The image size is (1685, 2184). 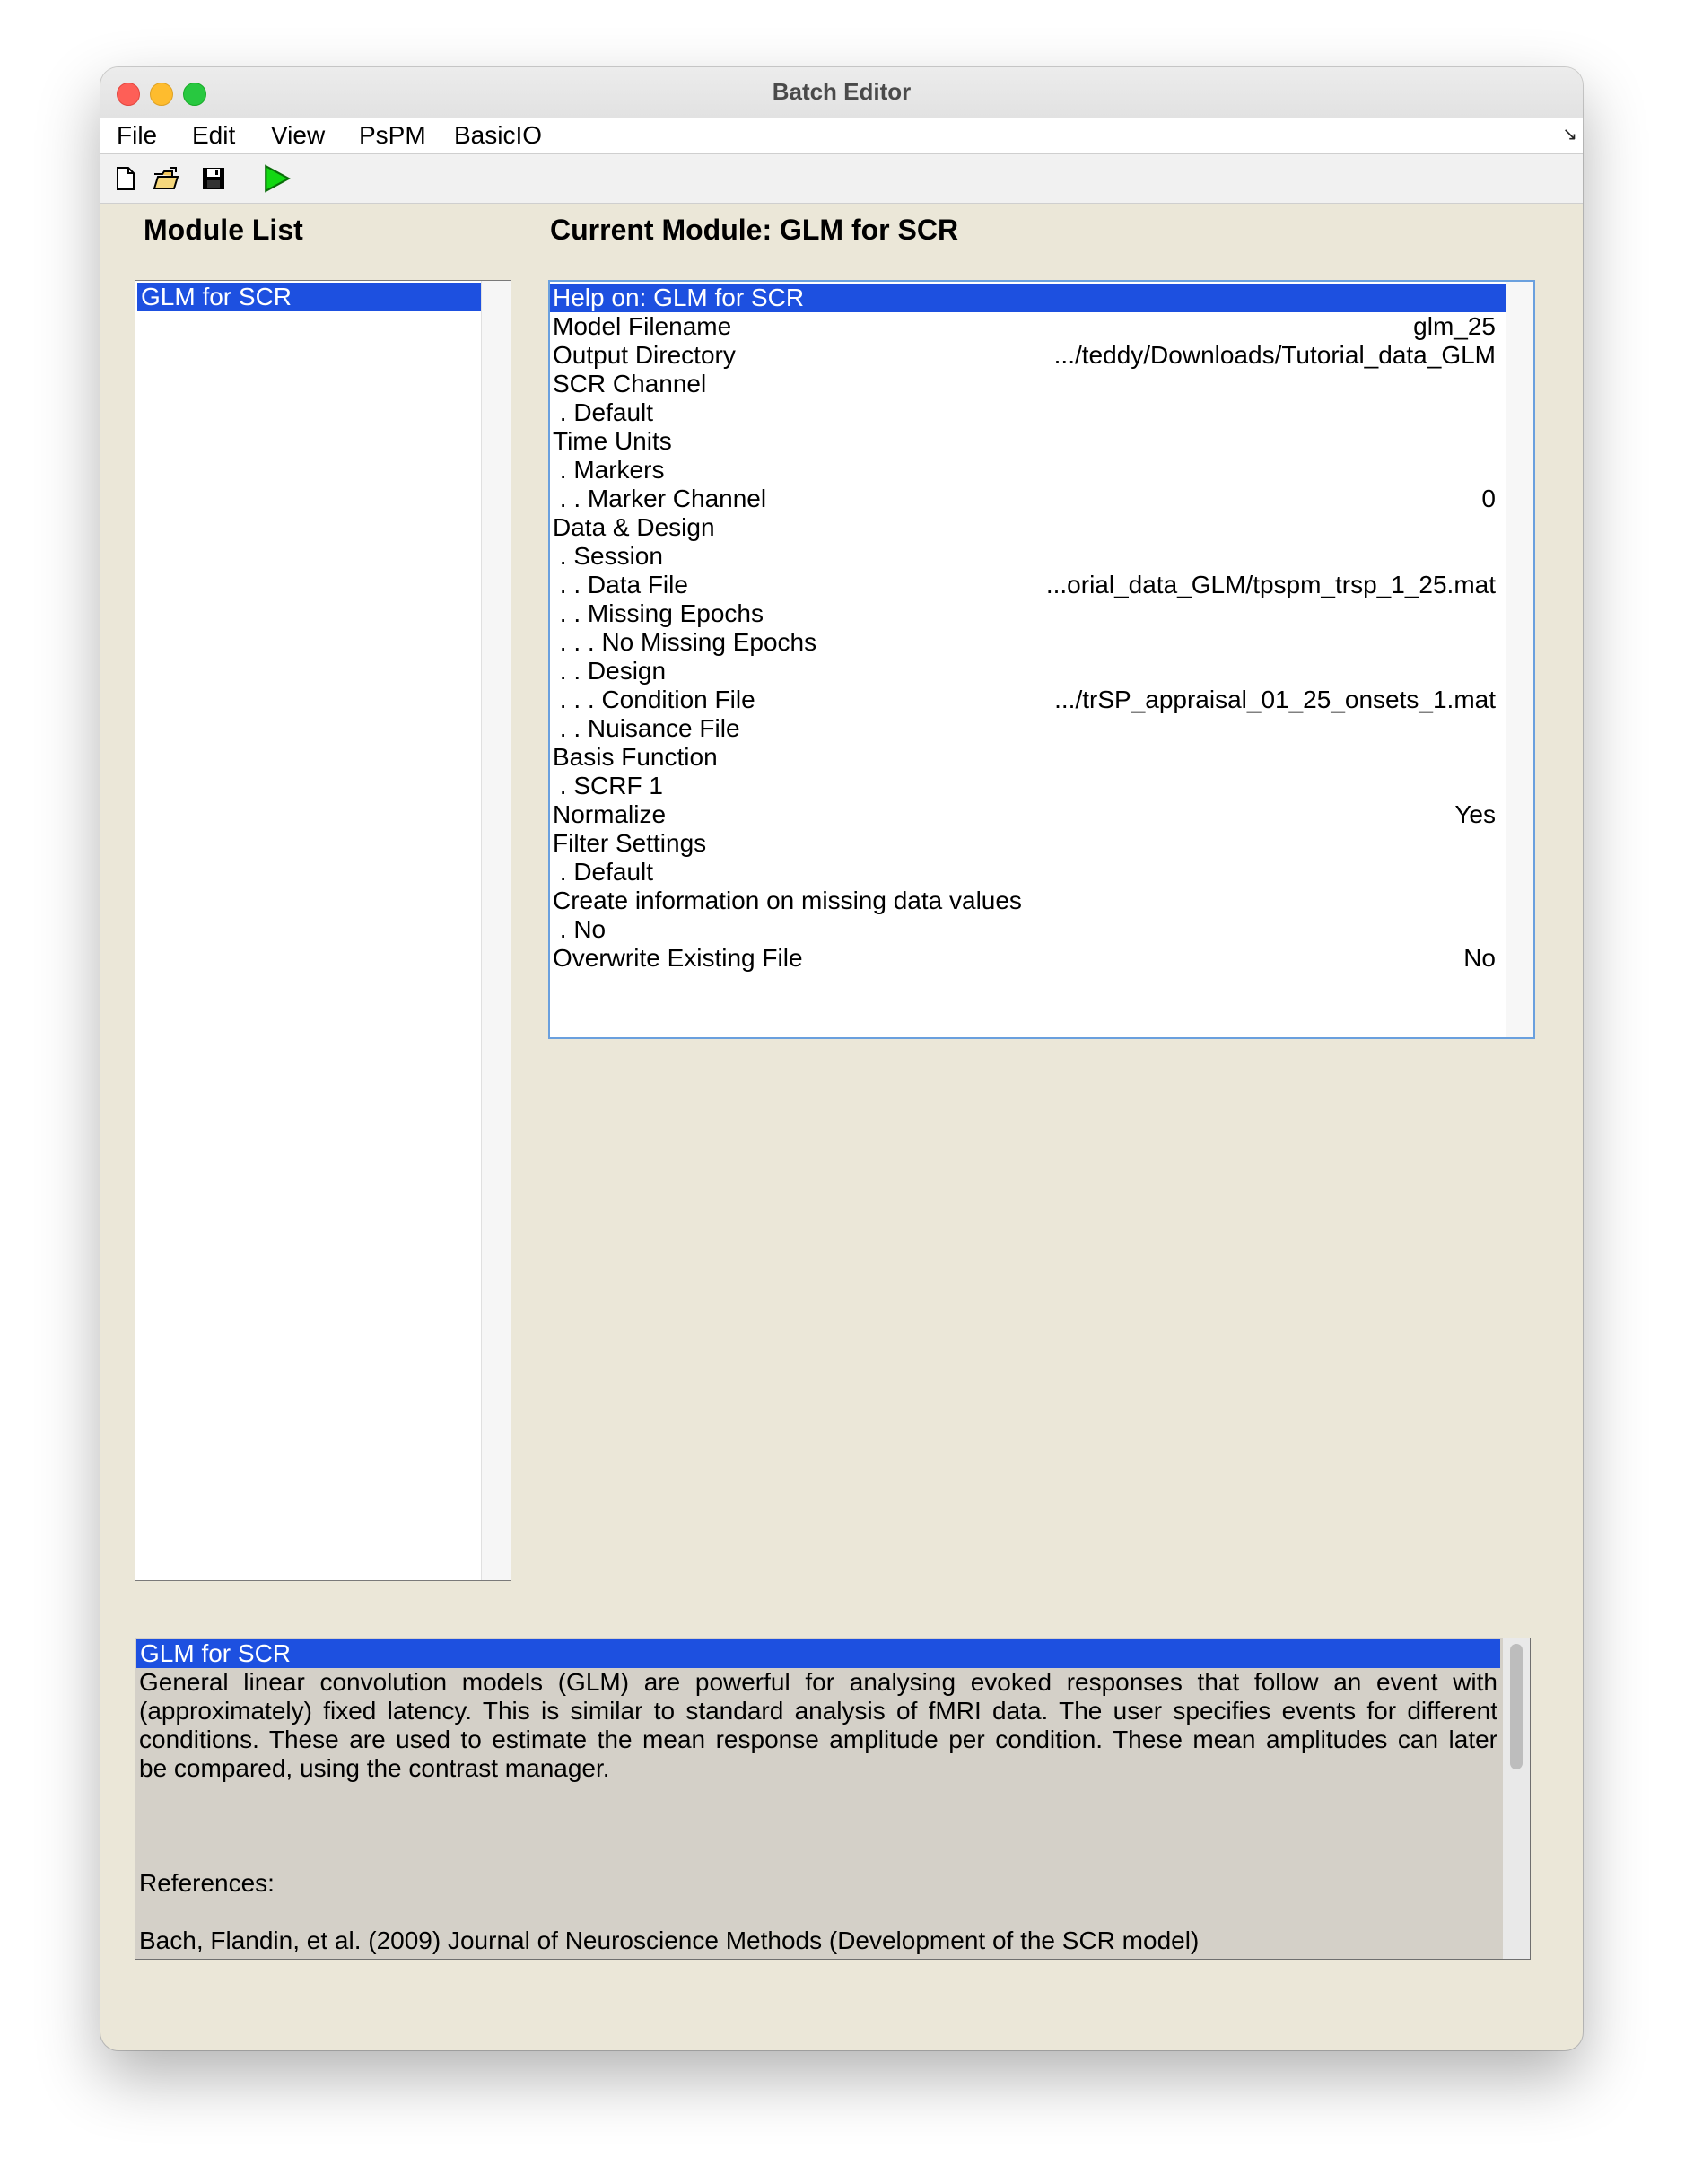 I want to click on module-option-label: . . Missing Epochs, so click(x=658, y=613).